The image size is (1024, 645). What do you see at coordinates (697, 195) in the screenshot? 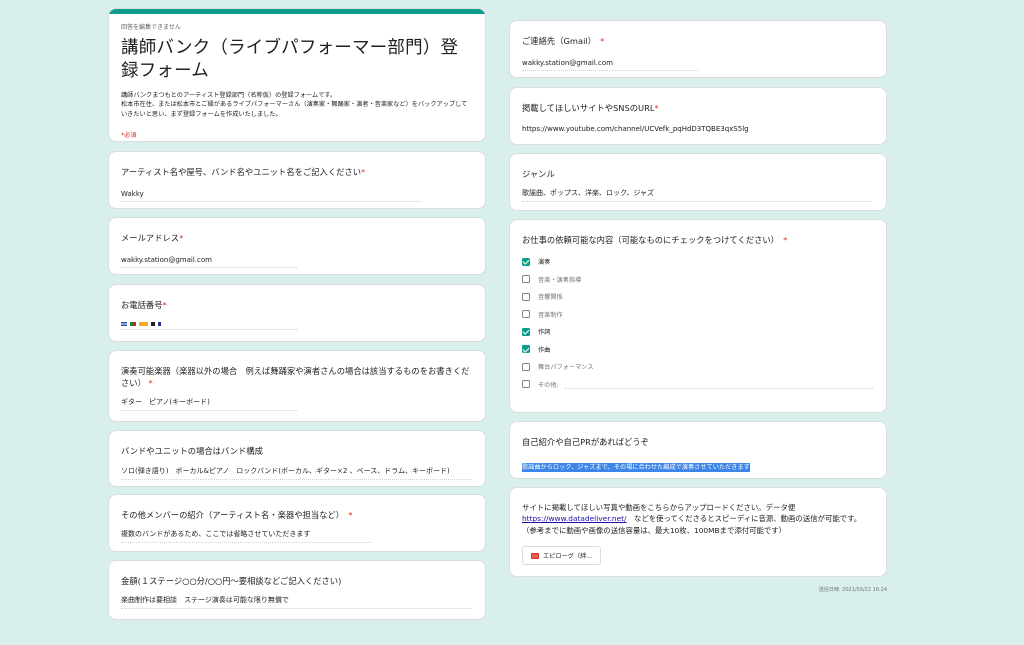
I see `genre-answer: 歌謡曲、ポップス、洋楽、ロック、ジャズ` at bounding box center [697, 195].